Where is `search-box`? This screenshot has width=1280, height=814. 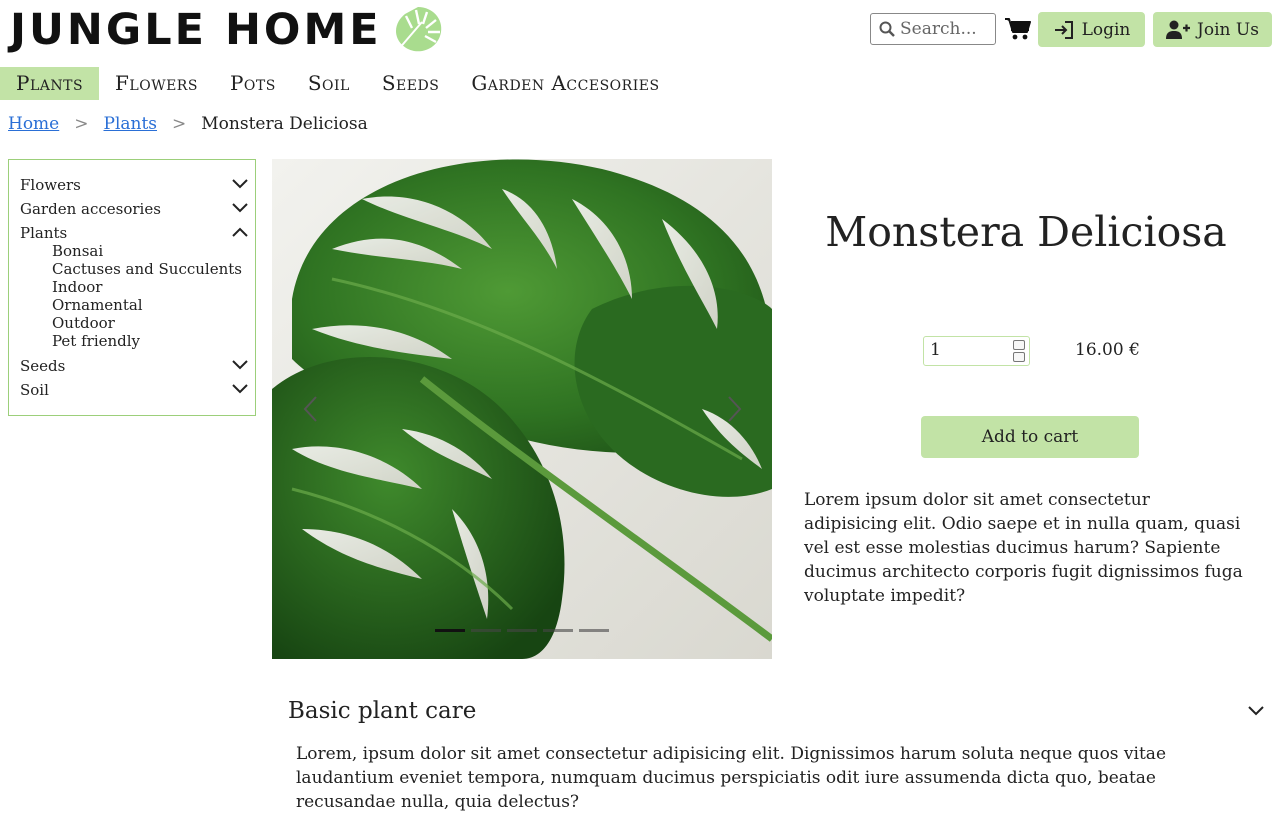 search-box is located at coordinates (933, 29).